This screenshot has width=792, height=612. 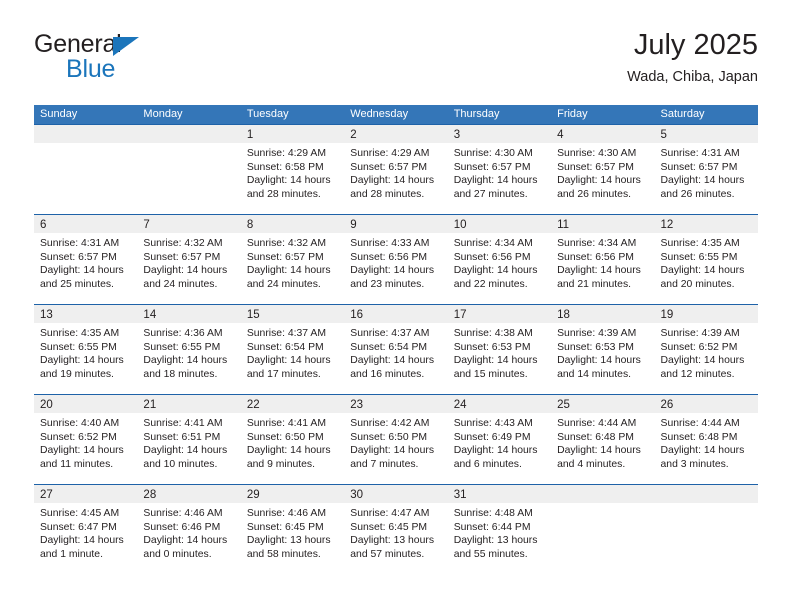 I want to click on sunrise-text: Sunrise: 4:44 AM, so click(x=597, y=423).